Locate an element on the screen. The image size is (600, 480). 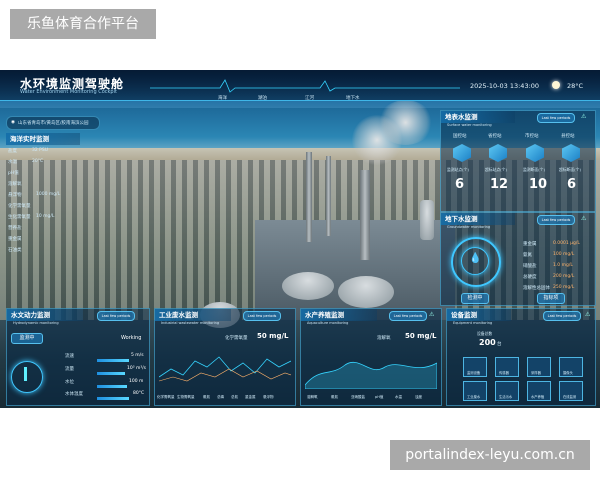
tile-label: 摄像头 is located at coordinates (568, 373).